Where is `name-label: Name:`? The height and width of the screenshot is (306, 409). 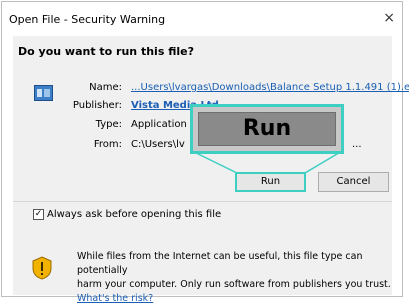 name-label: Name: is located at coordinates (105, 87).